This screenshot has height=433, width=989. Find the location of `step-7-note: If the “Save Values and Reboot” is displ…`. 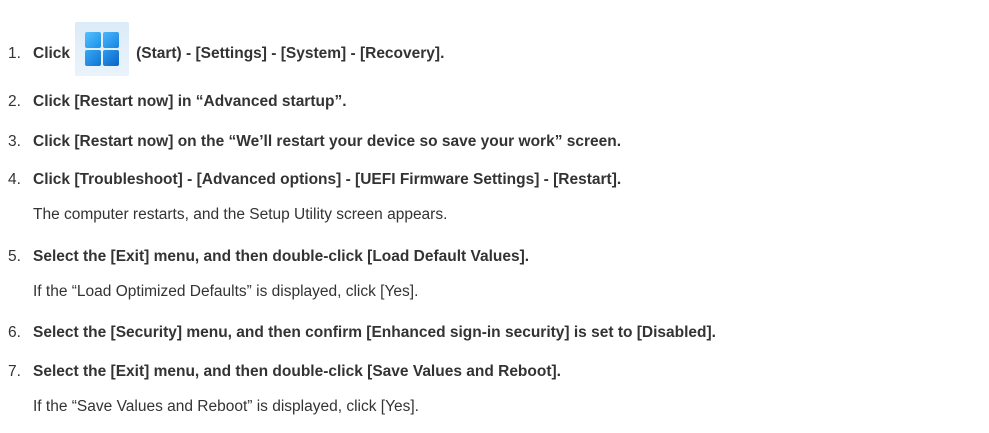

step-7-note: If the “Save Values and Reboot” is displ… is located at coordinates (226, 406).